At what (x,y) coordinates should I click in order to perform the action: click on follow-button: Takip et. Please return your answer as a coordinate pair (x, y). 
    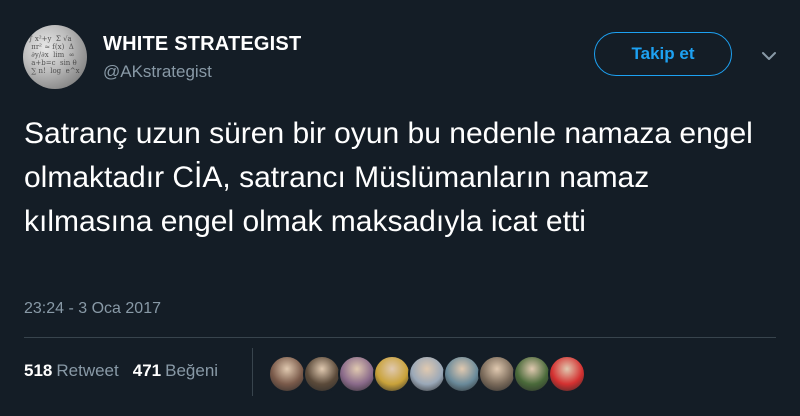
    Looking at the image, I should click on (663, 54).